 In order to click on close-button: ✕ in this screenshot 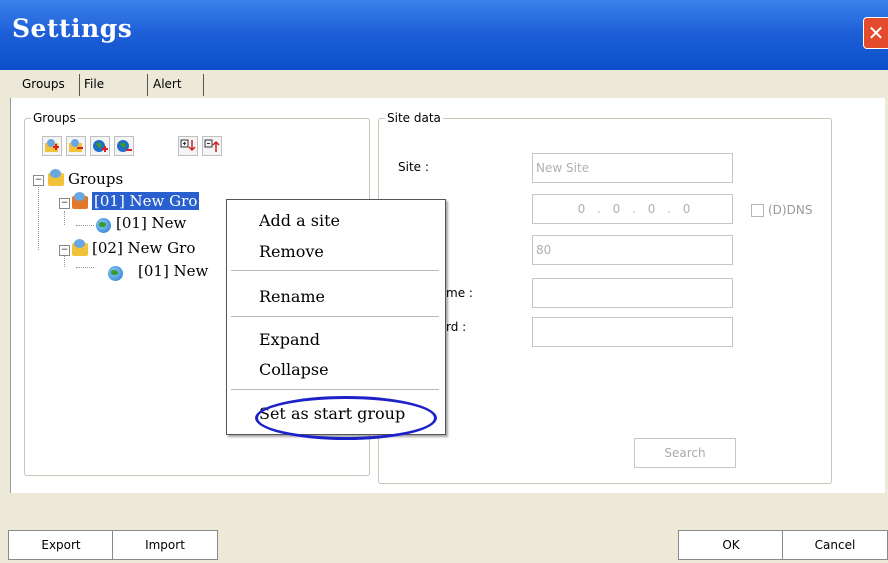, I will do `click(875, 33)`.